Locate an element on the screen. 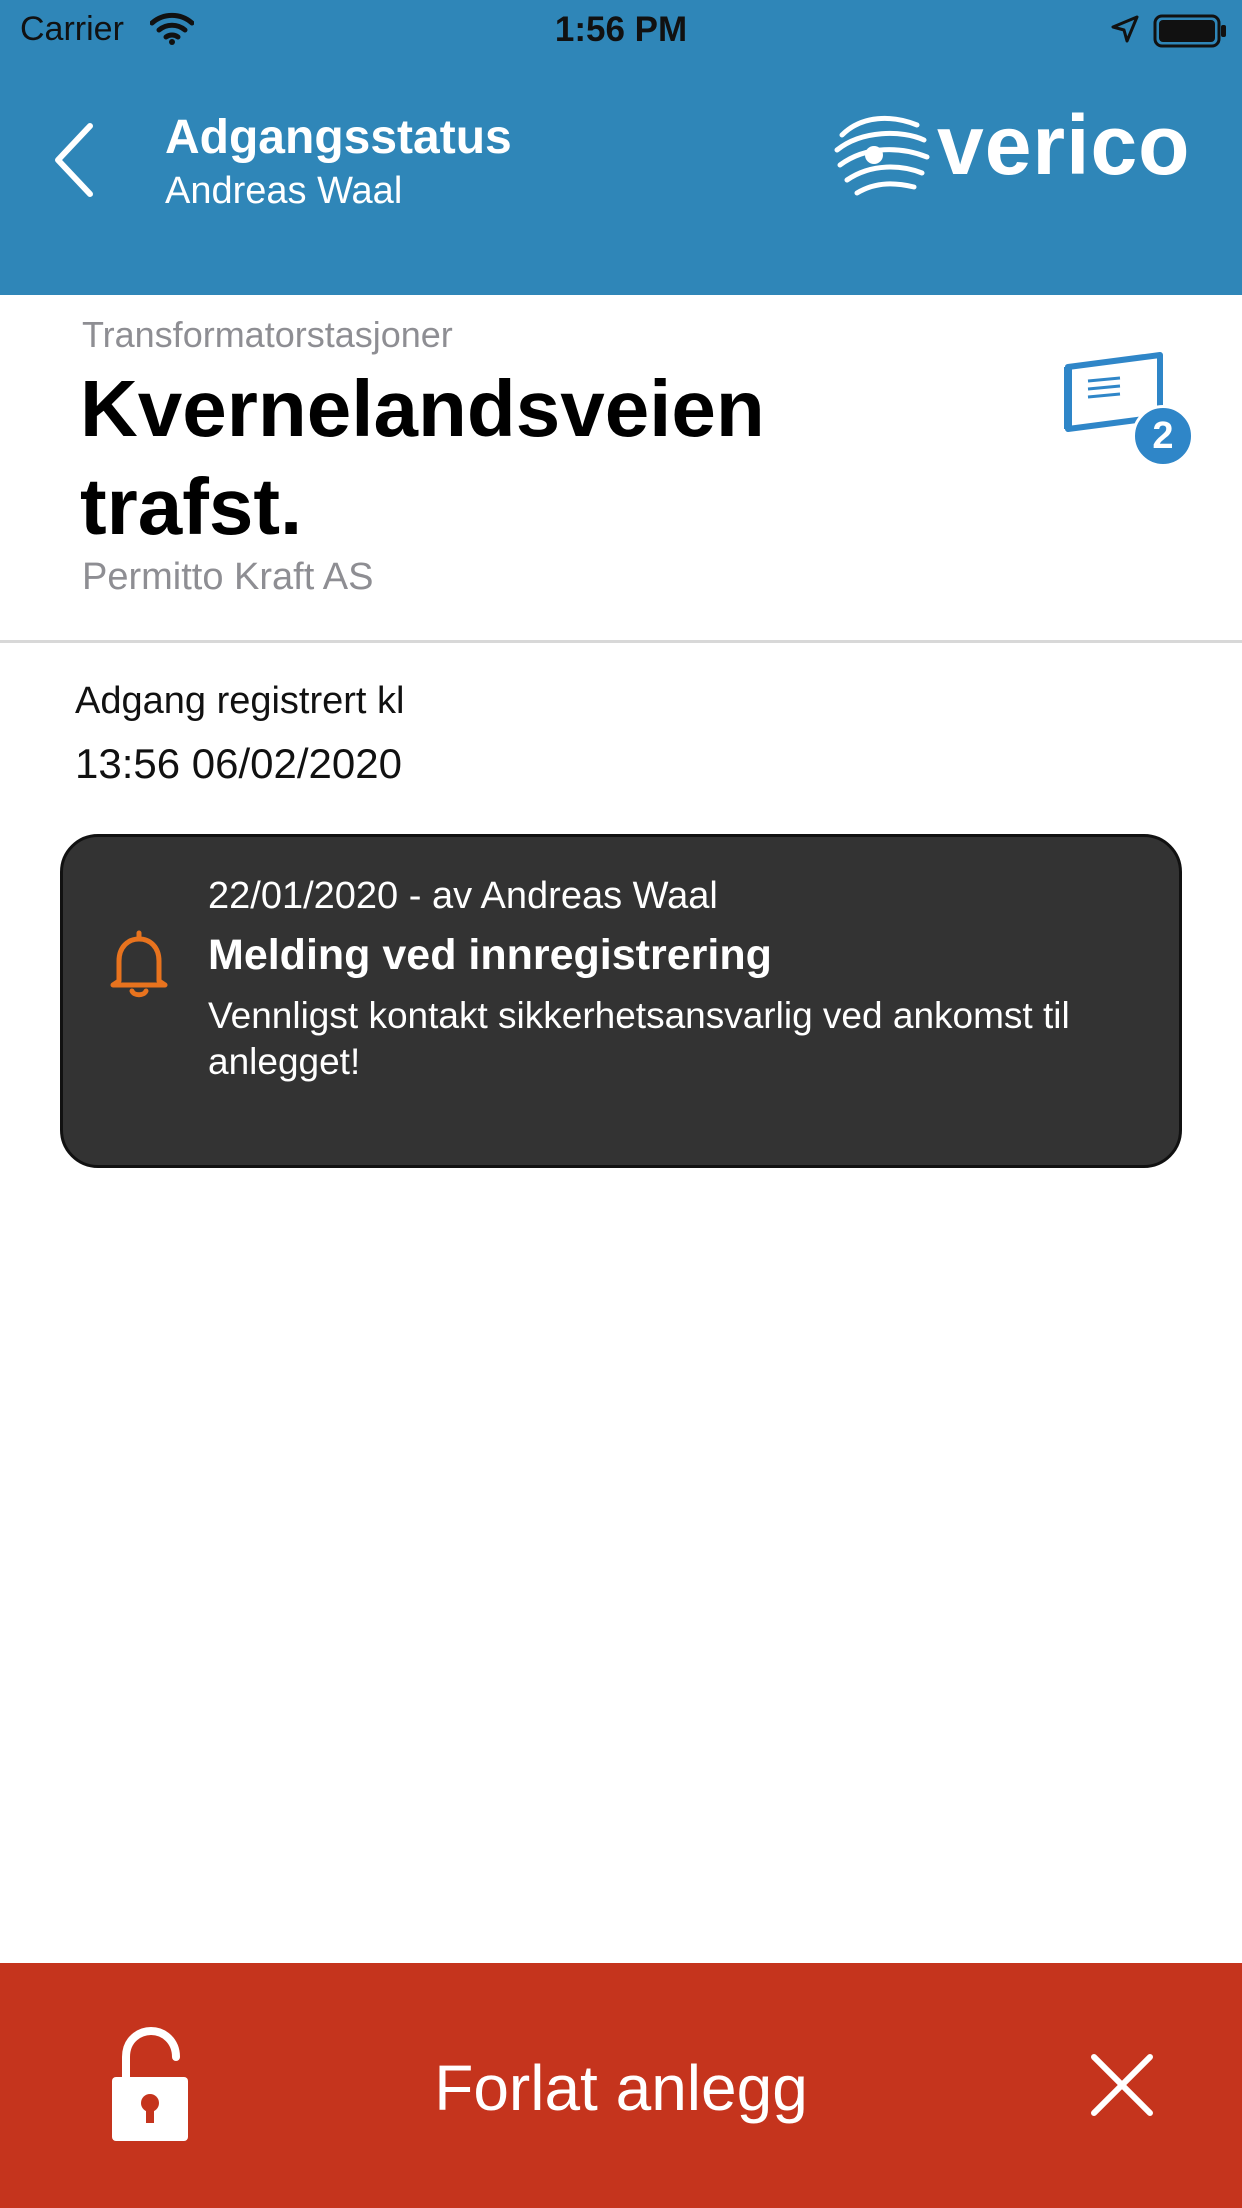 This screenshot has height=2208, width=1242. verico-logo-mark-icon is located at coordinates (882, 155).